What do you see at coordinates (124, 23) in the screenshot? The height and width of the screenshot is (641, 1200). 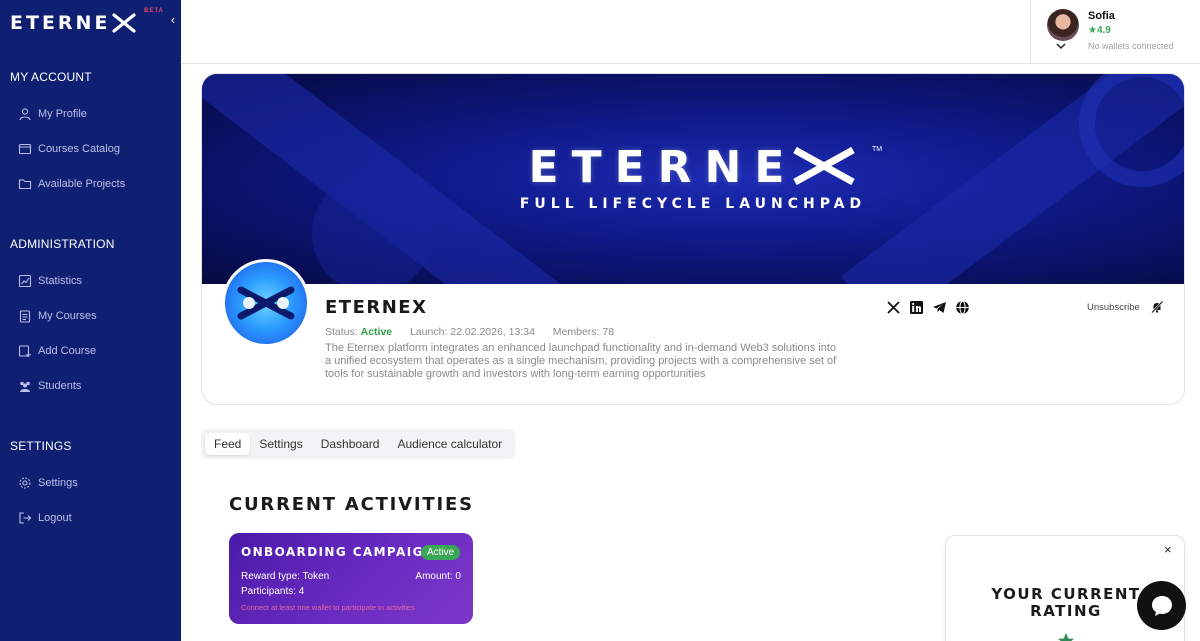 I see `brand-x-icon` at bounding box center [124, 23].